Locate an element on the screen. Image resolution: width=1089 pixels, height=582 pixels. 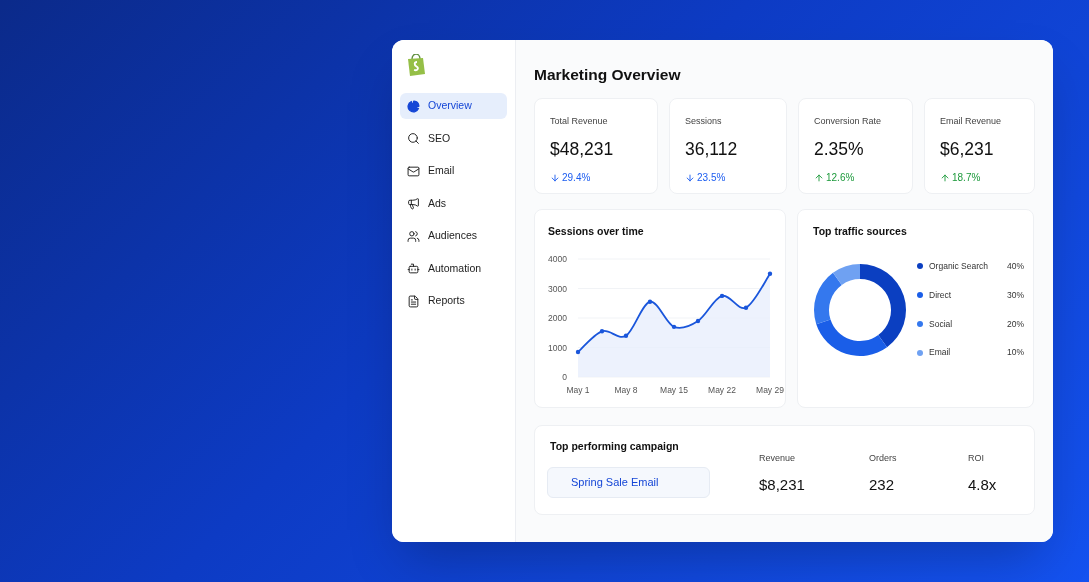
stat-label: Email Revenue is located at coordinates (971, 122).